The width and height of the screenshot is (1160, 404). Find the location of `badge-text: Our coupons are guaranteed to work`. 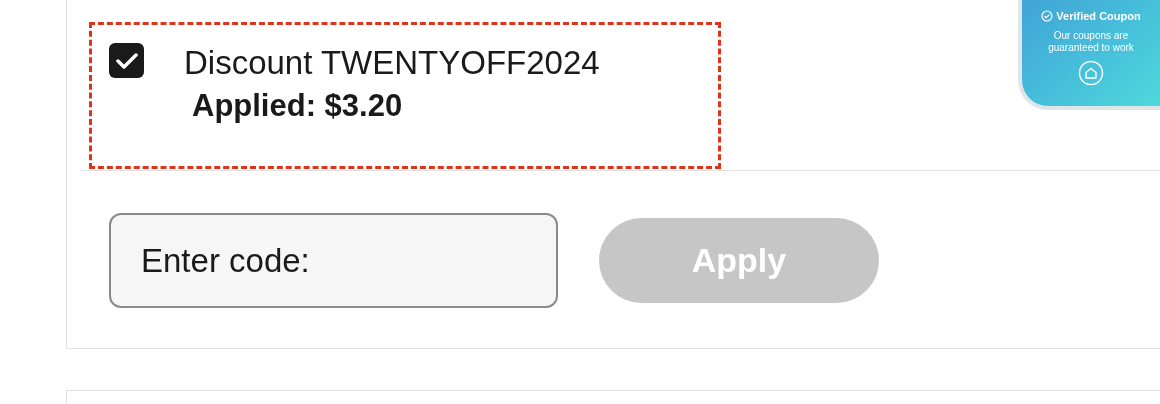

badge-text: Our coupons are guaranteed to work is located at coordinates (1091, 41).